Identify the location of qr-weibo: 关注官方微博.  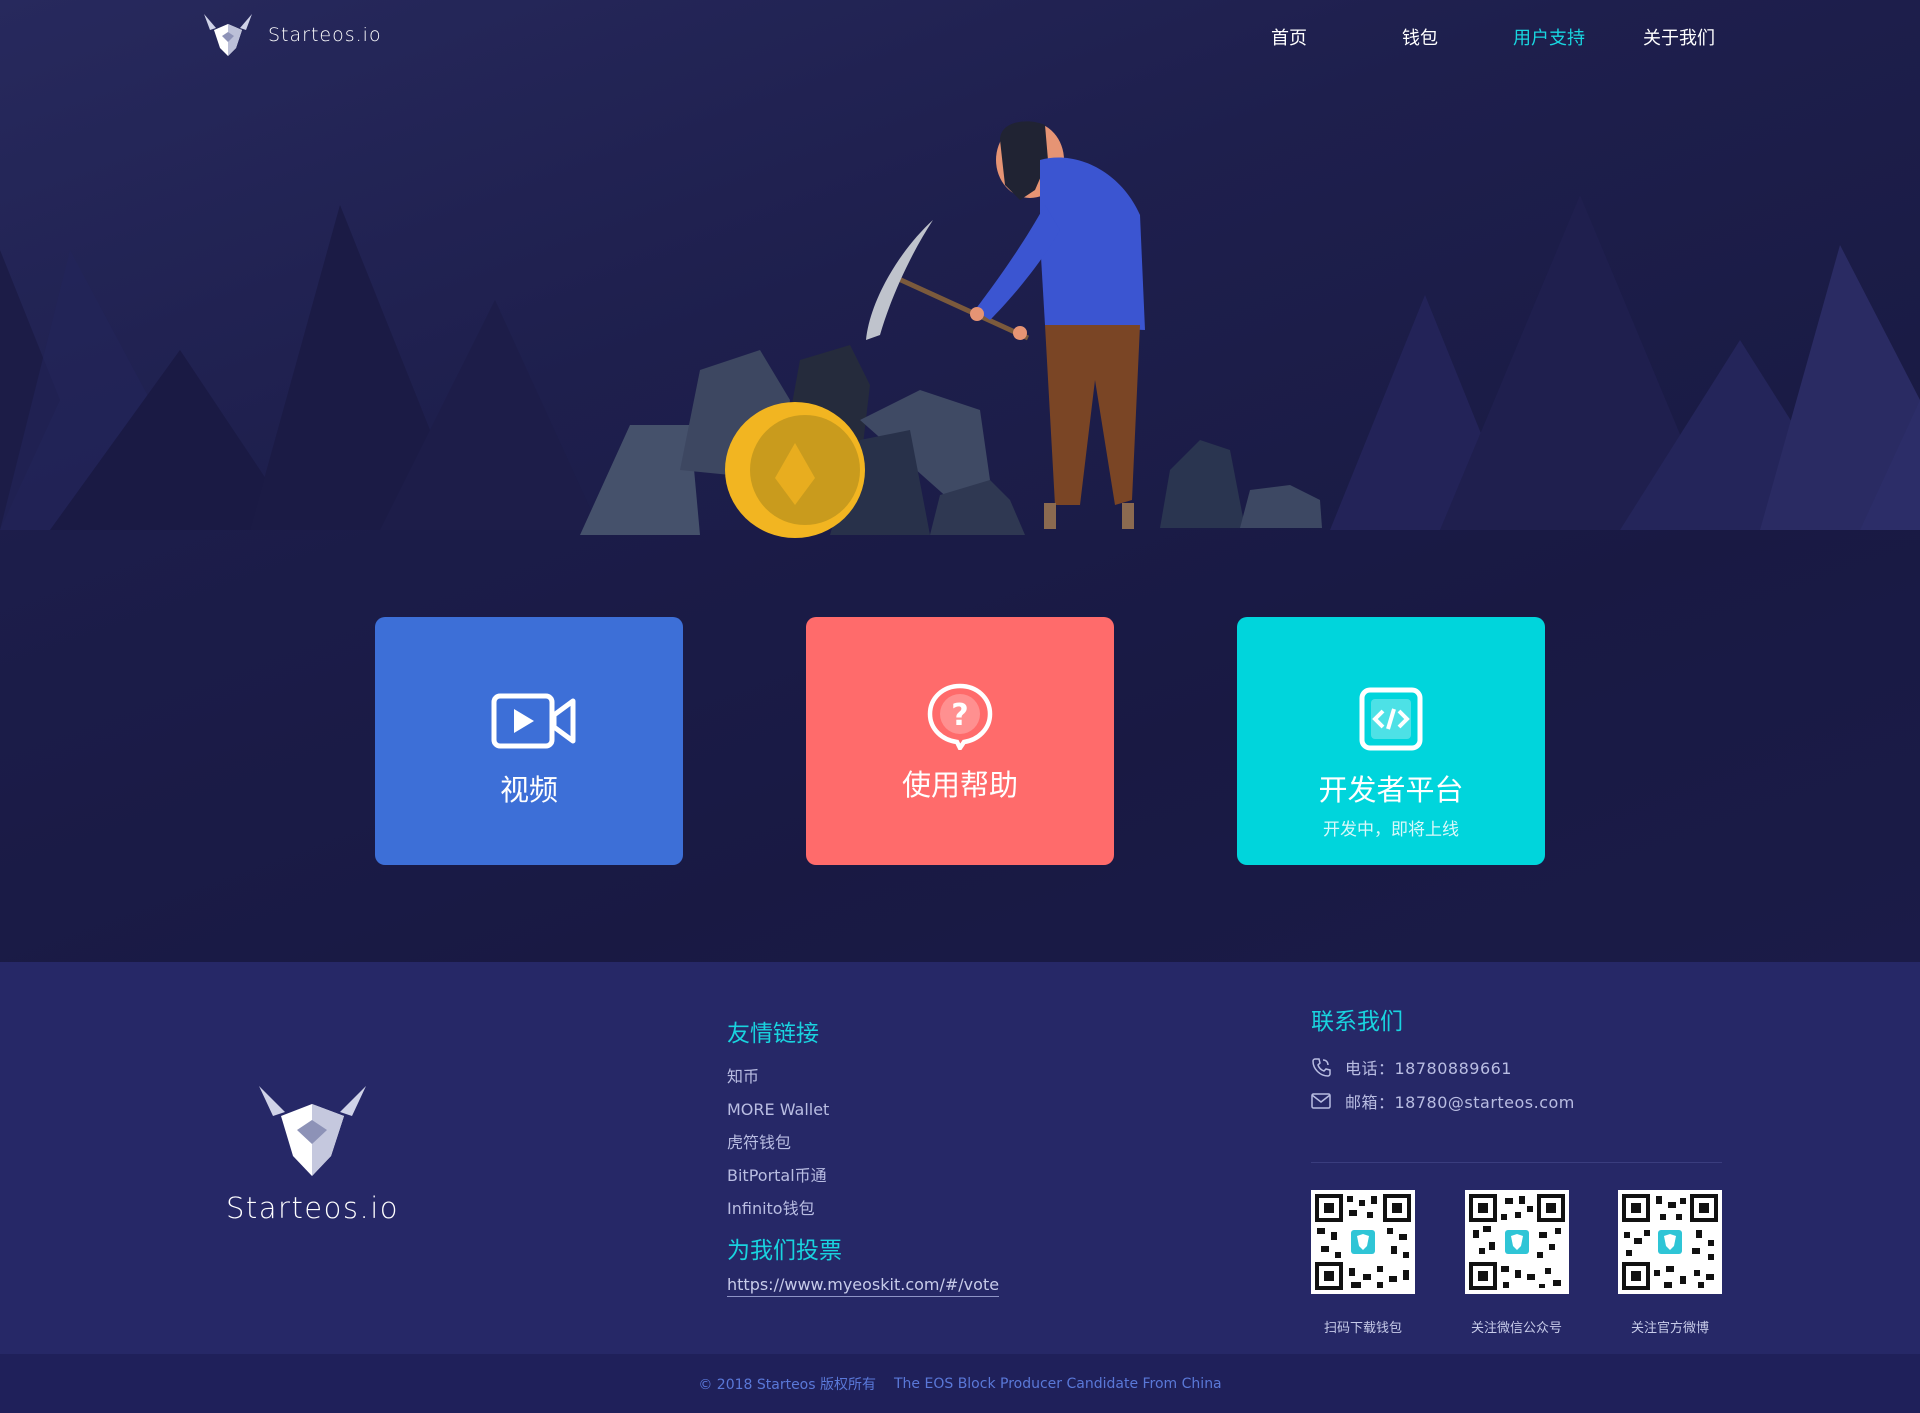
(1670, 1263).